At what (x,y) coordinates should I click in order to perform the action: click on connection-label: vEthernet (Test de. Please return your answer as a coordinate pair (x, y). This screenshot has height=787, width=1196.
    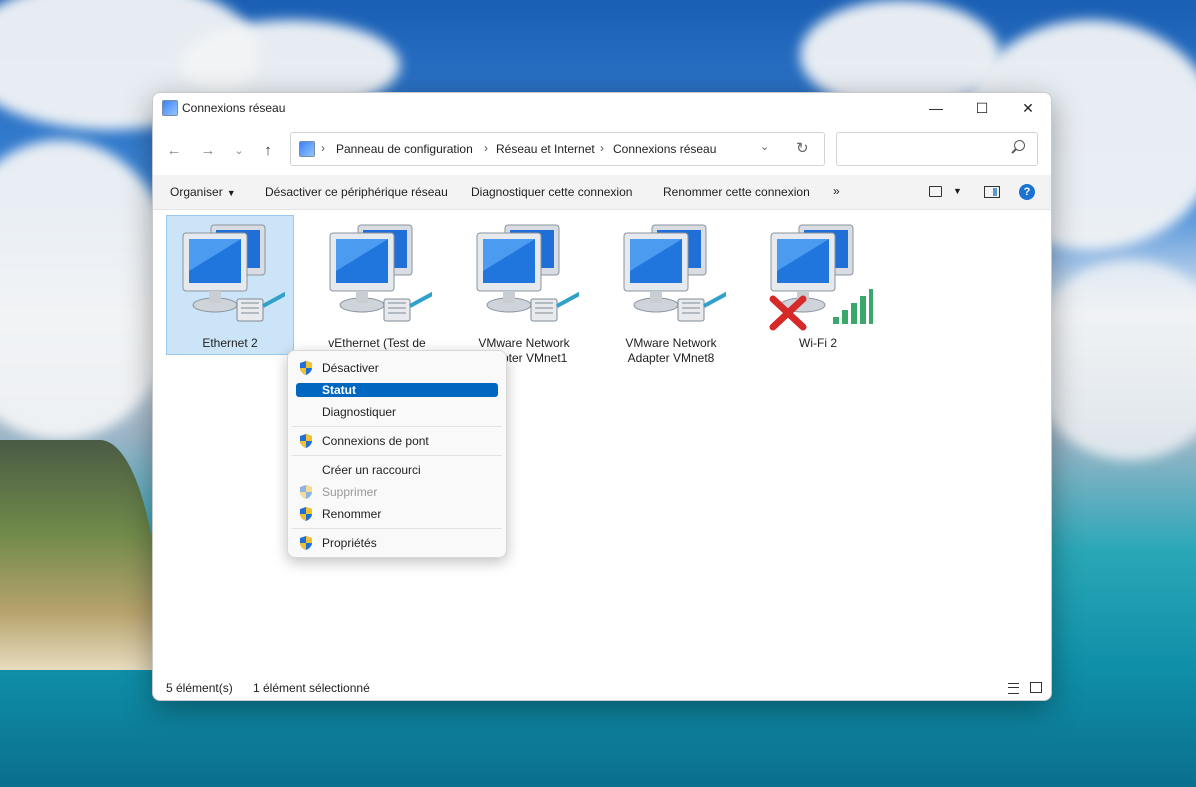
    Looking at the image, I should click on (377, 343).